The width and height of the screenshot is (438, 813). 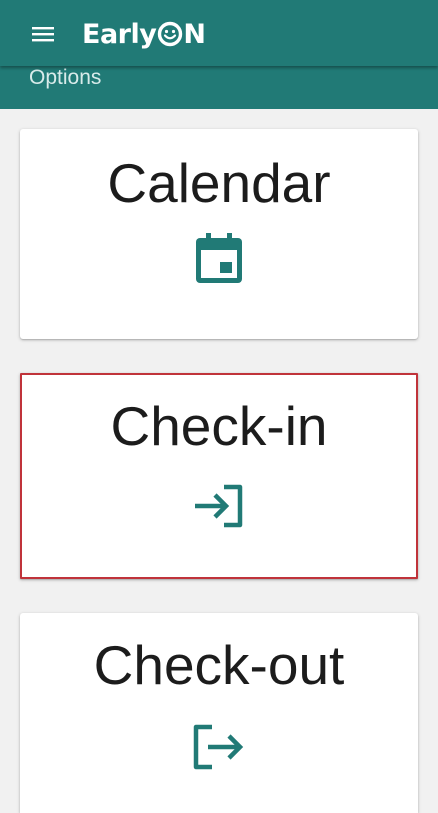 What do you see at coordinates (219, 426) in the screenshot?
I see `check-in-card-label: Check-in` at bounding box center [219, 426].